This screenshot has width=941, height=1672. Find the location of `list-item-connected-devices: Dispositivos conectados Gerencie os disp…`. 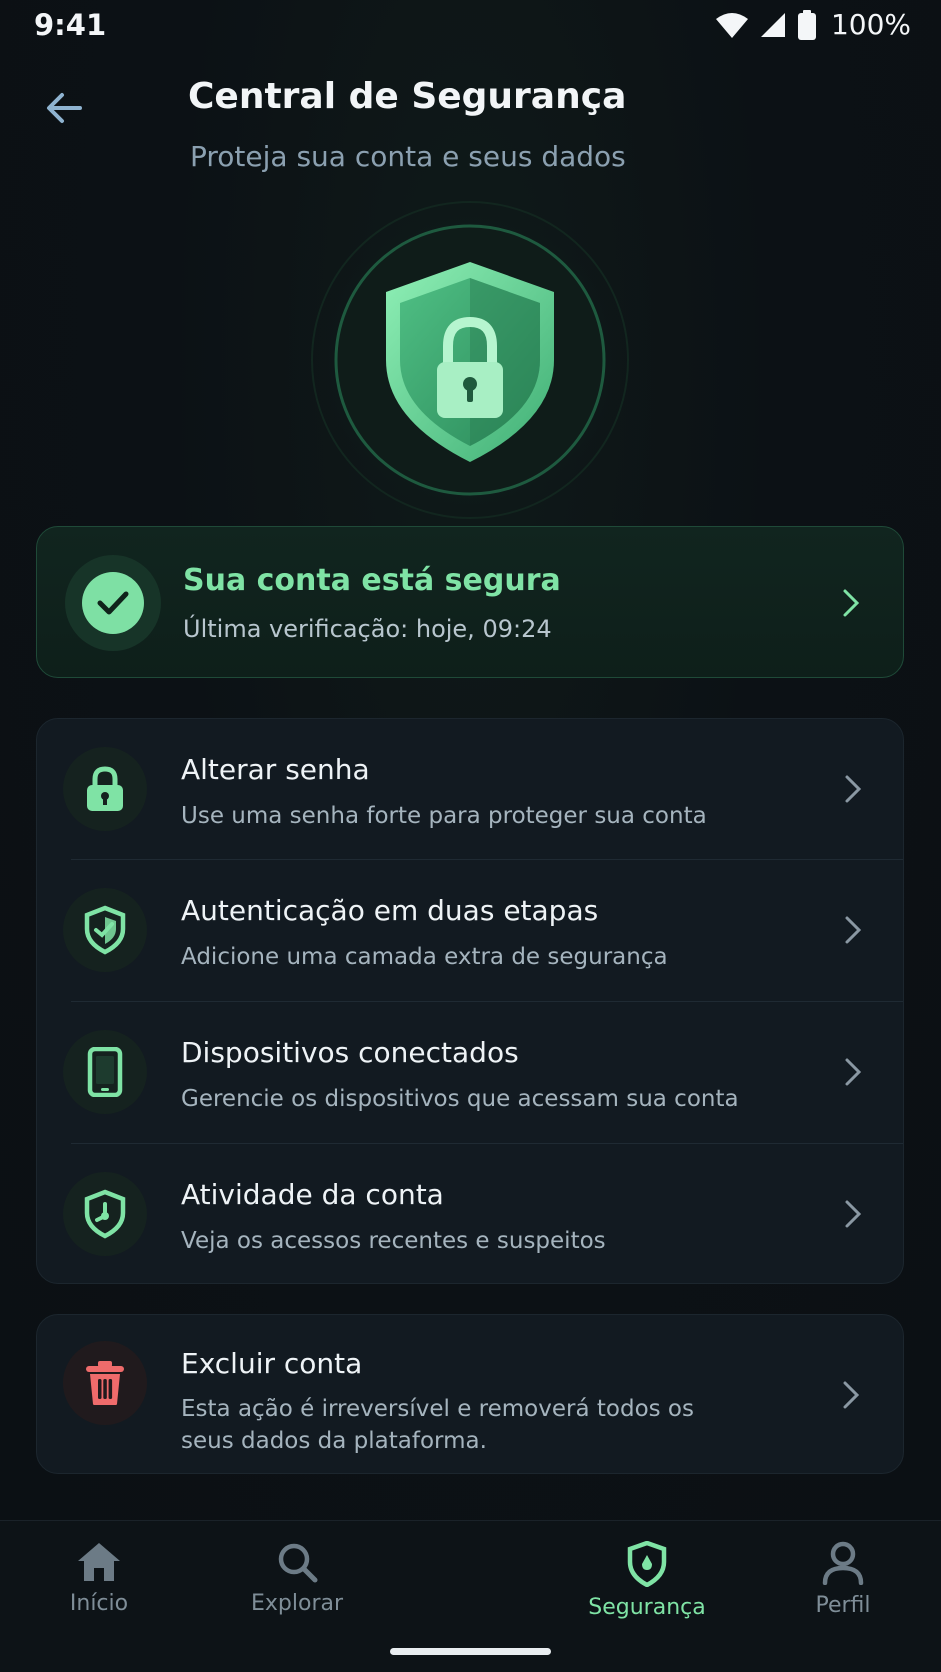

list-item-connected-devices: Dispositivos conectados Gerencie os disp… is located at coordinates (470, 1072).